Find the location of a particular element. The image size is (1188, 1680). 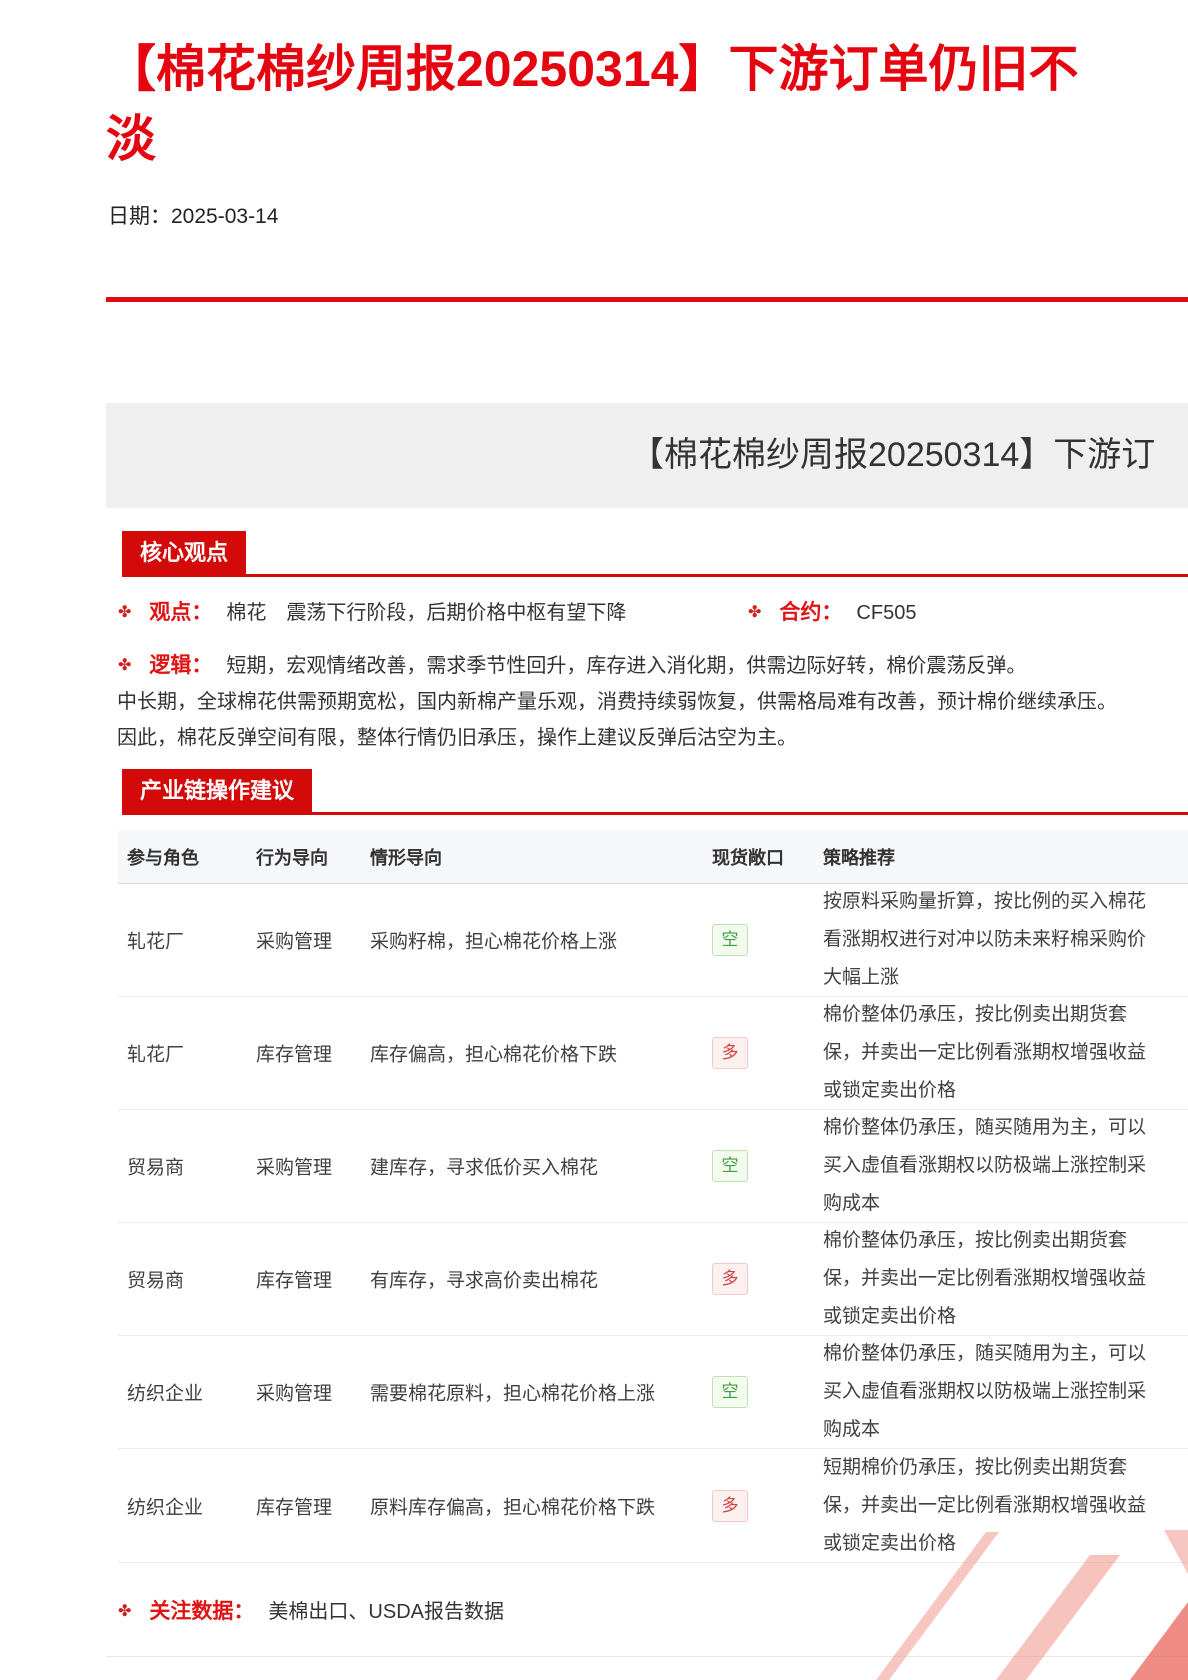

strategy-cell: 按原料采购量折算，按比例的买入棉花 看涨期权进行对冲以防未来籽棉采购价 大幅上涨 is located at coordinates (984, 940).